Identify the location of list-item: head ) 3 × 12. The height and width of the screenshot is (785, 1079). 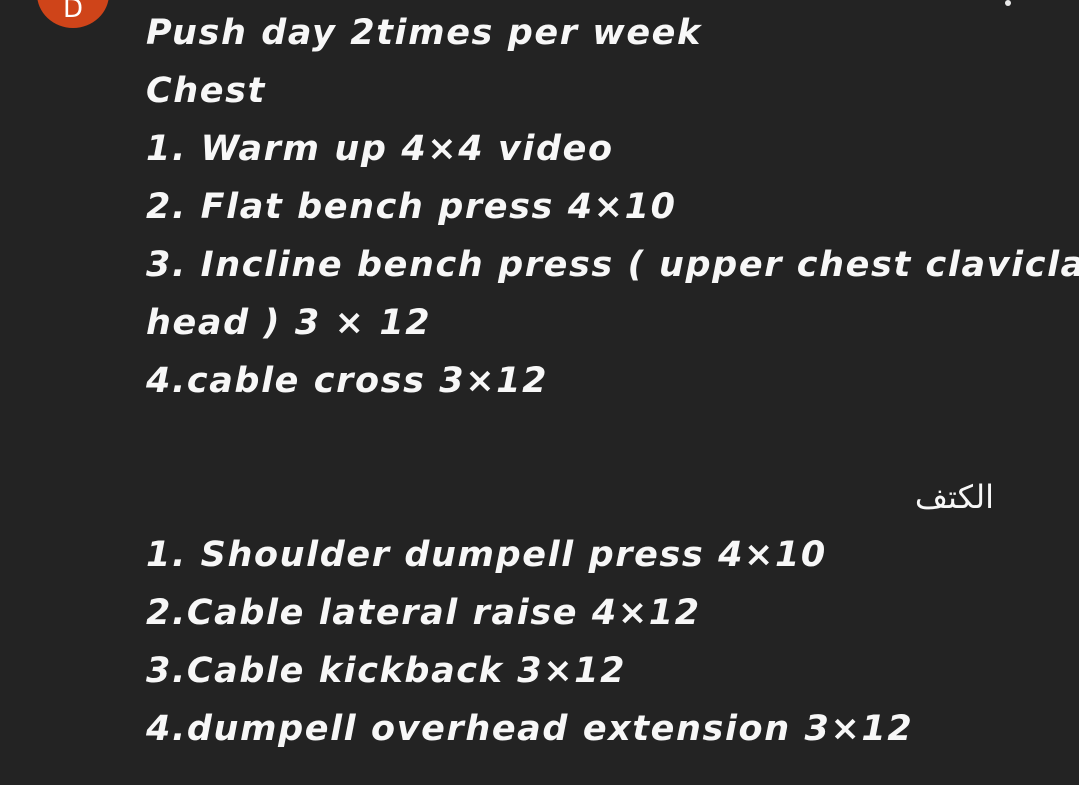
(289, 323).